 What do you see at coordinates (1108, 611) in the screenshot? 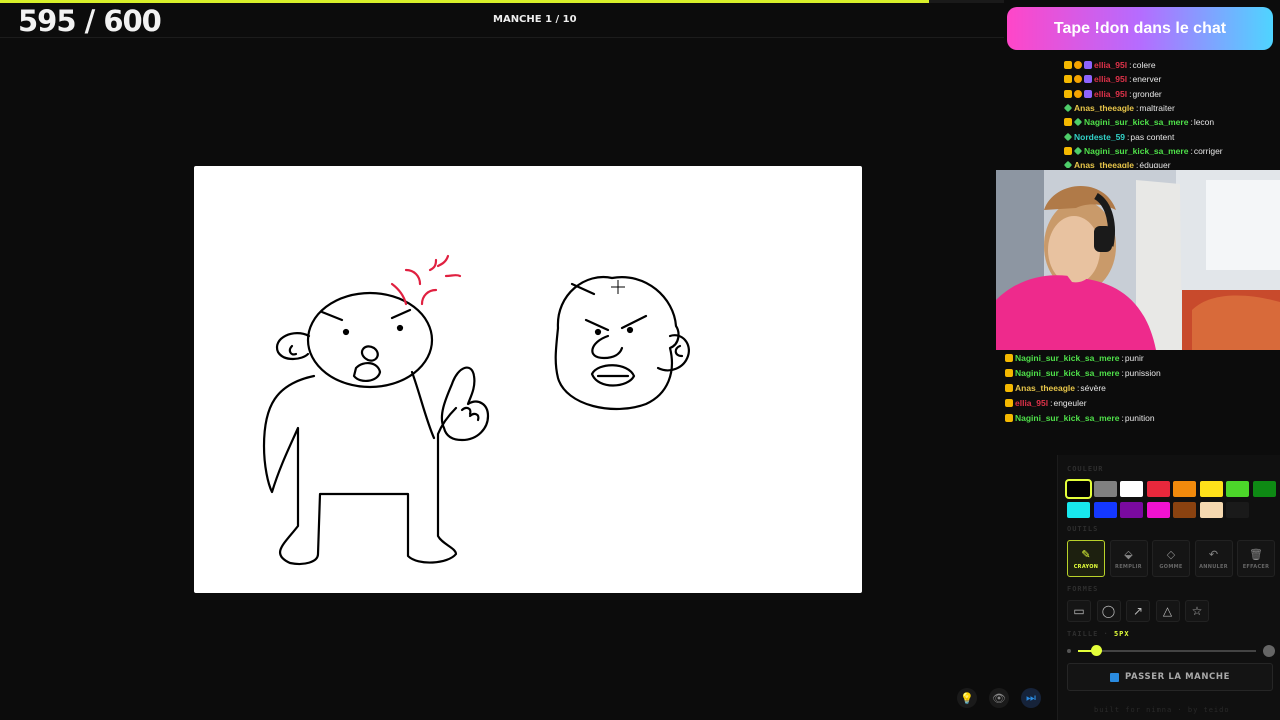
I see `shape-button: ◯` at bounding box center [1108, 611].